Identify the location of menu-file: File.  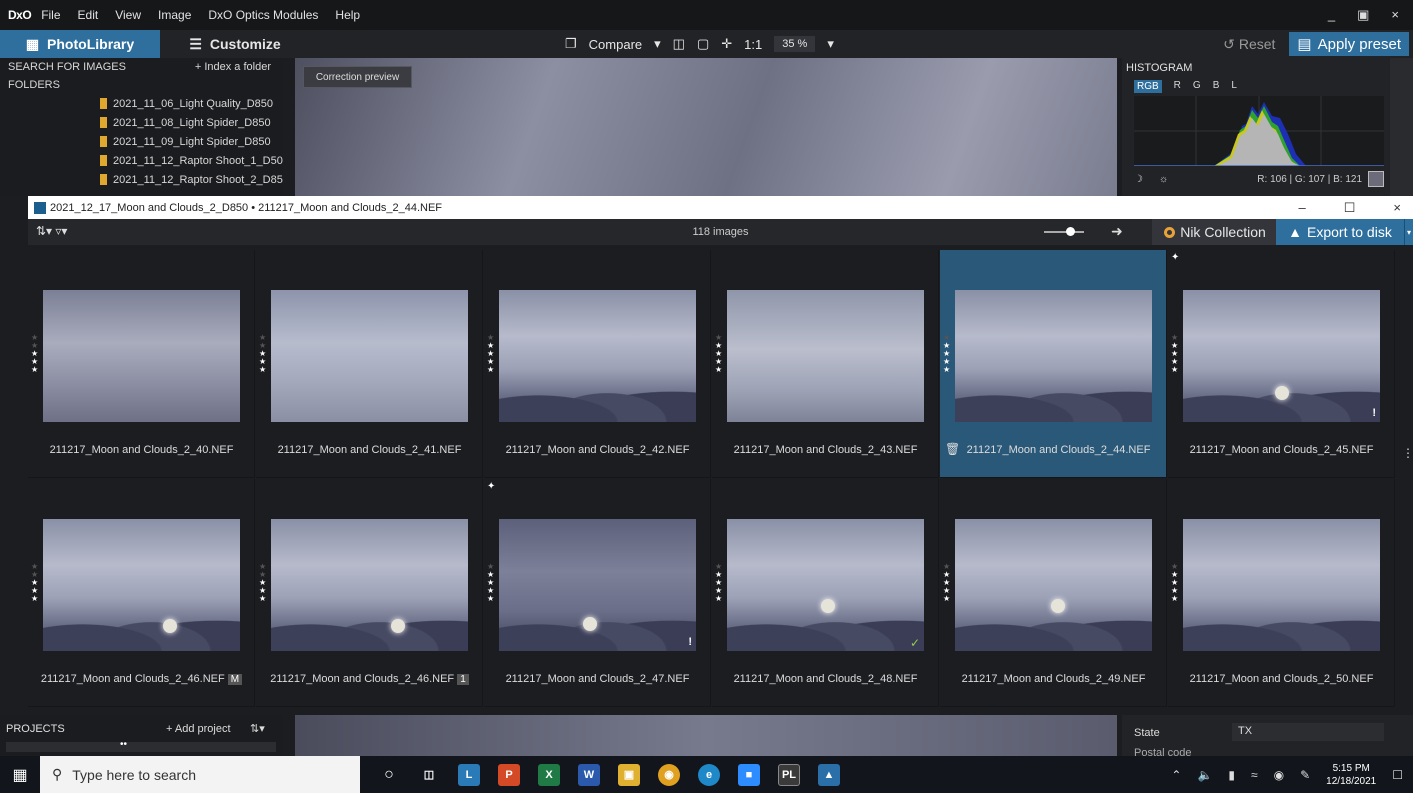
(50, 15).